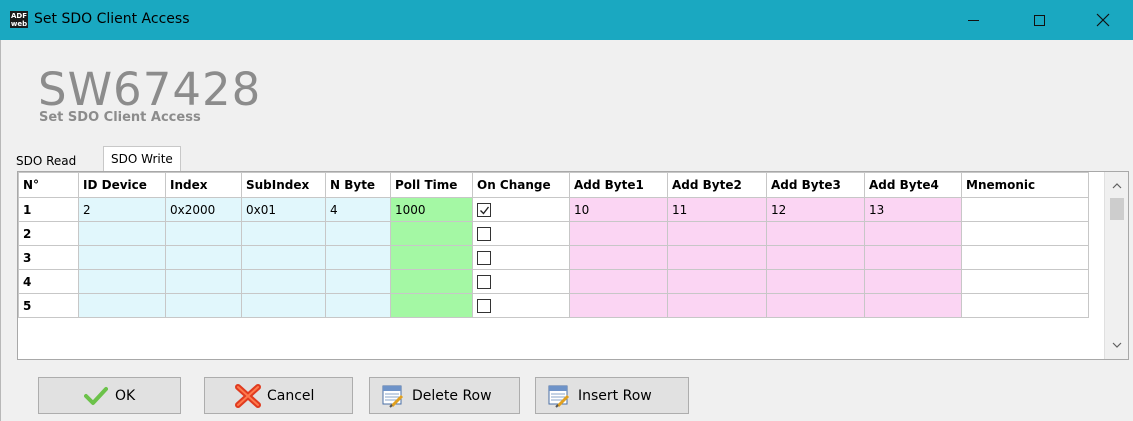 This screenshot has height=421, width=1133. I want to click on col-header-add-byte2: Add Byte2, so click(717, 185).